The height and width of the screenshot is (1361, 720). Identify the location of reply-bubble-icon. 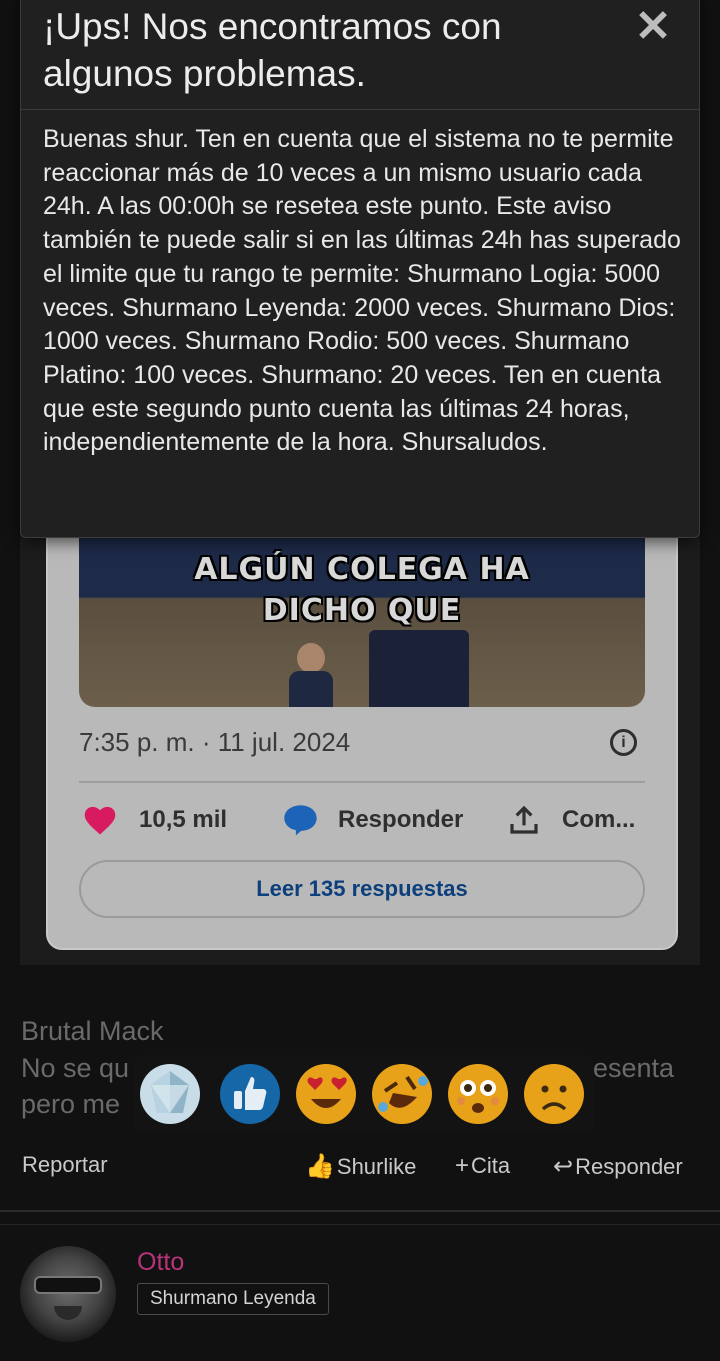
(300, 820).